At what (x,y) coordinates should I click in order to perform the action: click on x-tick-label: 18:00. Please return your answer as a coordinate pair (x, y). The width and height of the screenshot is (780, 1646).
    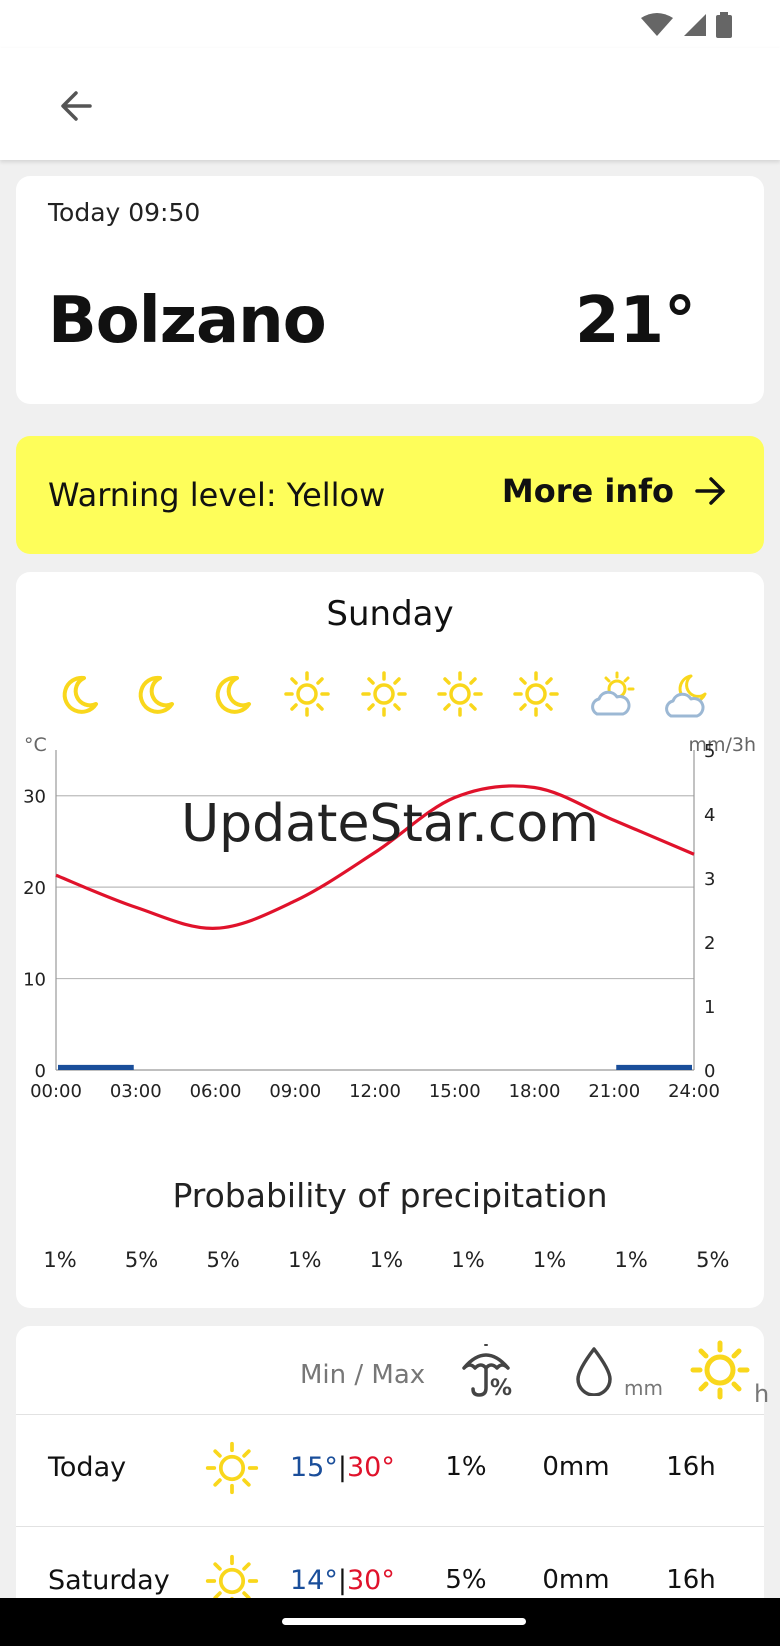
    Looking at the image, I should click on (535, 1091).